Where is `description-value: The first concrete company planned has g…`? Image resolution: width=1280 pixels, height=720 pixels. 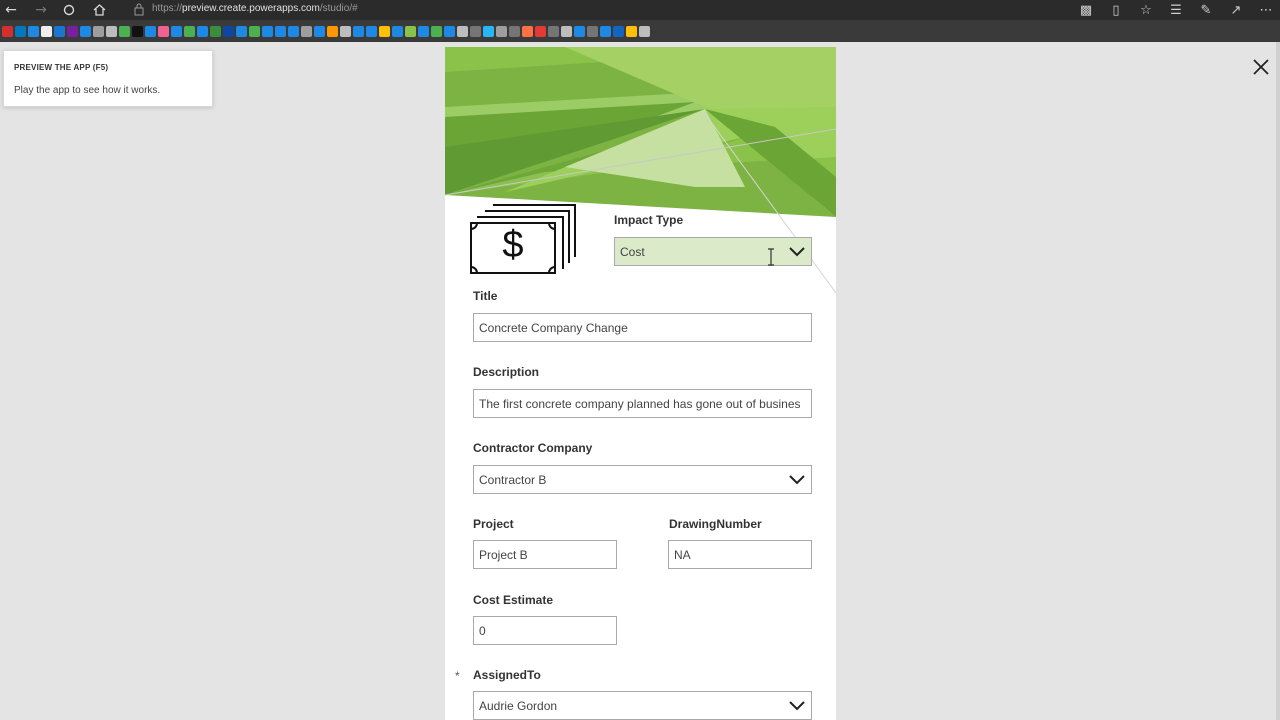 description-value: The first concrete company planned has g… is located at coordinates (640, 403).